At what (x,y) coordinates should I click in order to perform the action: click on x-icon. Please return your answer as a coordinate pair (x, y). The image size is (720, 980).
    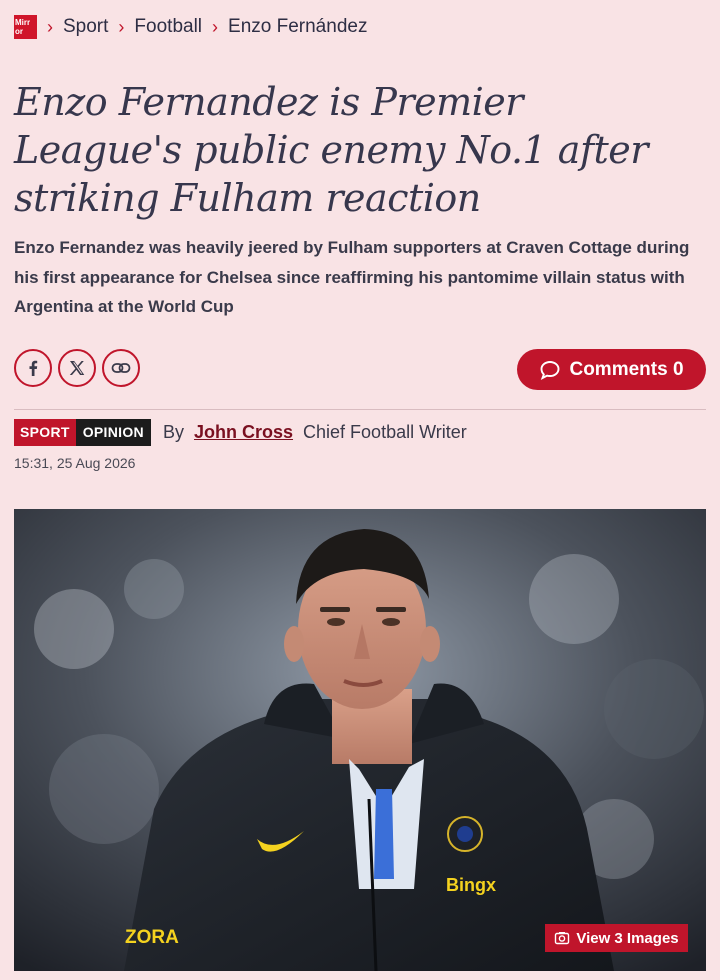
    Looking at the image, I should click on (77, 368).